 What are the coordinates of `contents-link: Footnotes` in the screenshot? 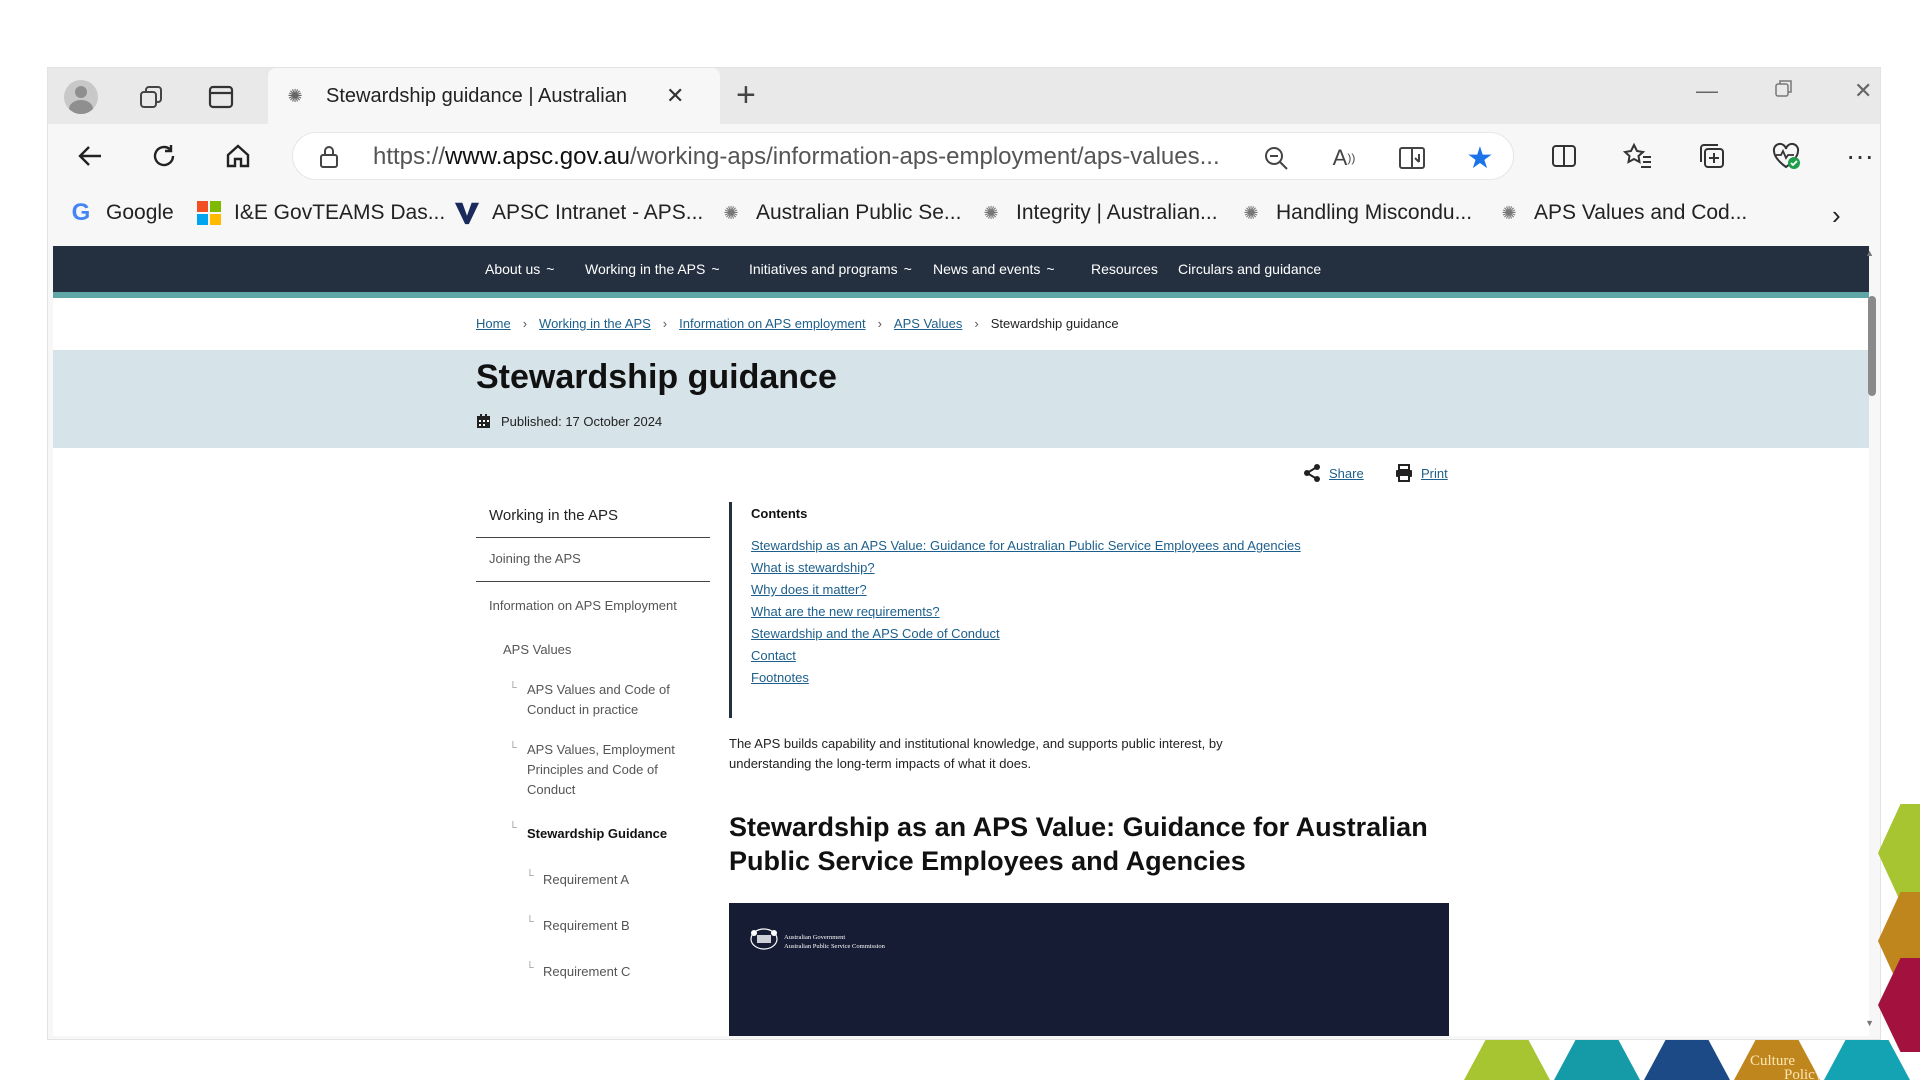 It's located at (1026, 678).